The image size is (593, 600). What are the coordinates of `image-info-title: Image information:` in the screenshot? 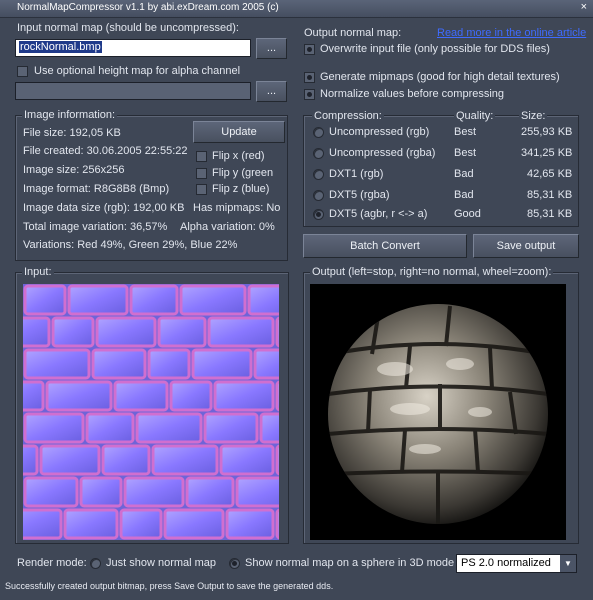 It's located at (70, 115).